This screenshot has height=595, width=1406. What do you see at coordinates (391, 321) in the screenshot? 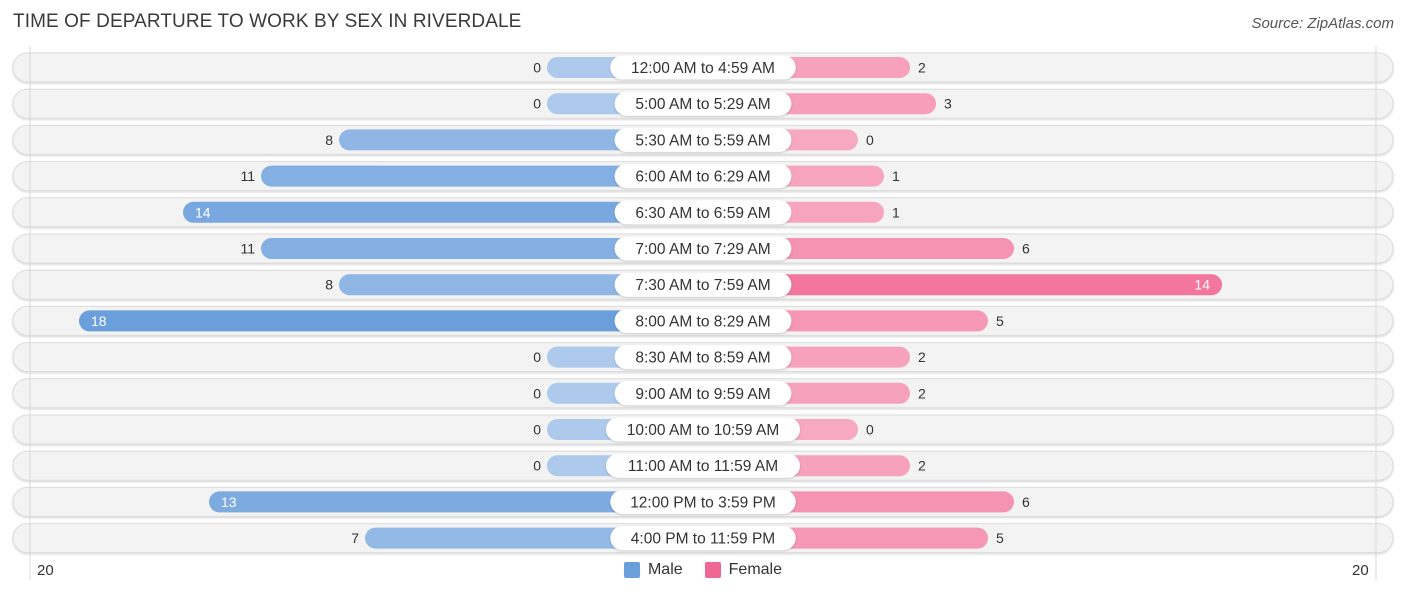
I see `bar-male` at bounding box center [391, 321].